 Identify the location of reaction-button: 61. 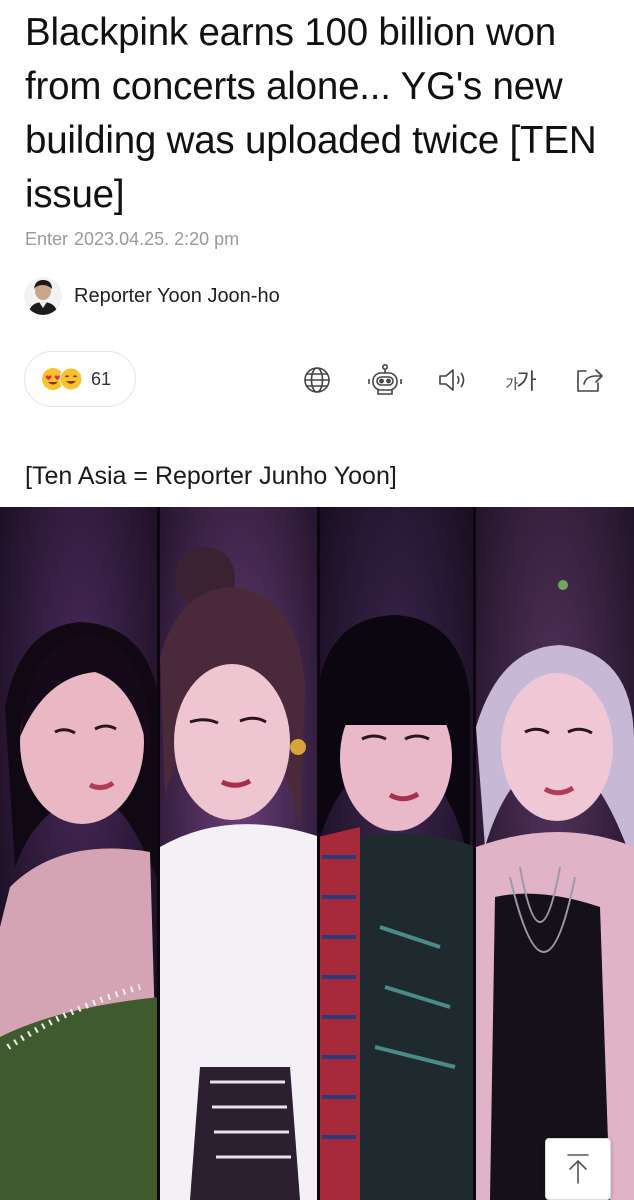
(80, 379).